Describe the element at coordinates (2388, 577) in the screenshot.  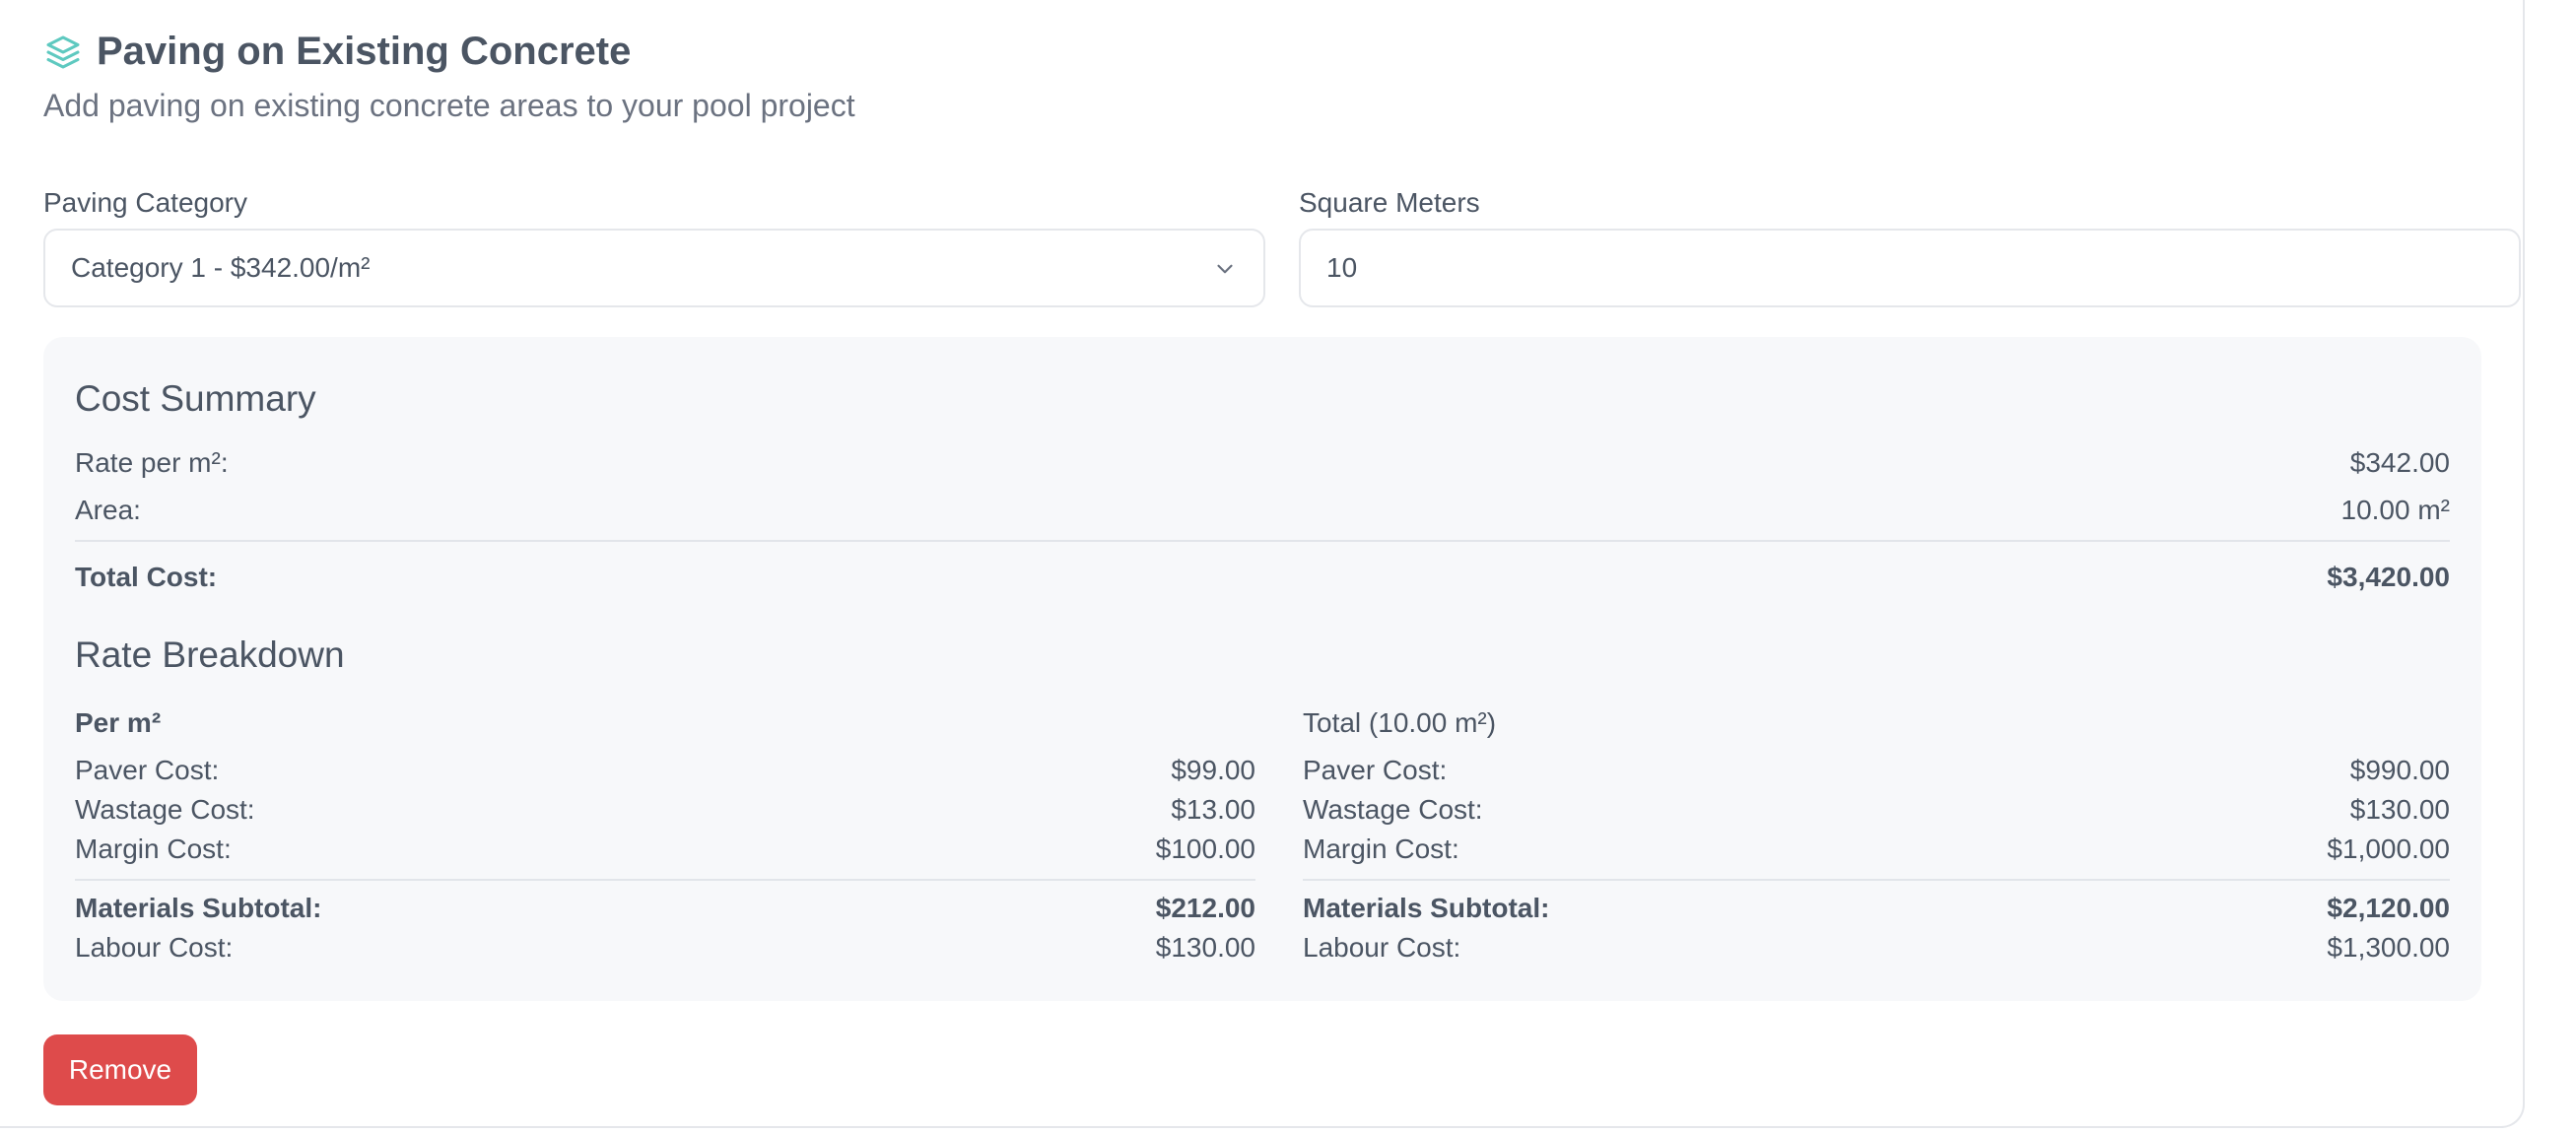
I see `total-cost-value: $3,420.00` at that location.